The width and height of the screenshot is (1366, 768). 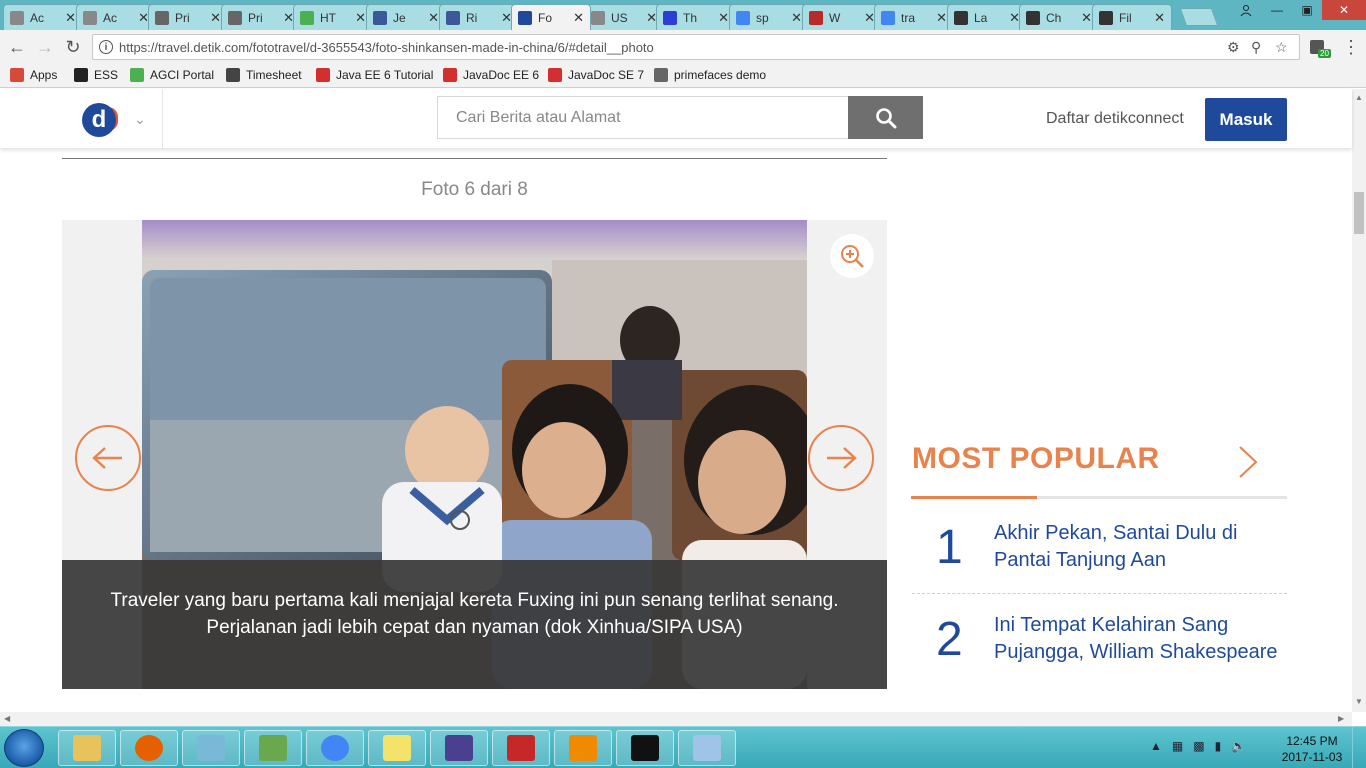 What do you see at coordinates (841, 458) in the screenshot?
I see `next-photo-button` at bounding box center [841, 458].